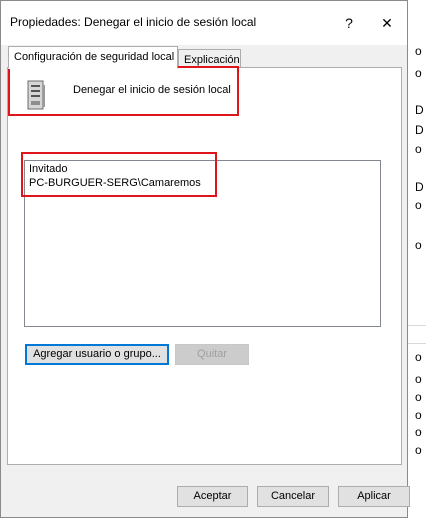  What do you see at coordinates (374, 496) in the screenshot?
I see `apply-button: Aplicar` at bounding box center [374, 496].